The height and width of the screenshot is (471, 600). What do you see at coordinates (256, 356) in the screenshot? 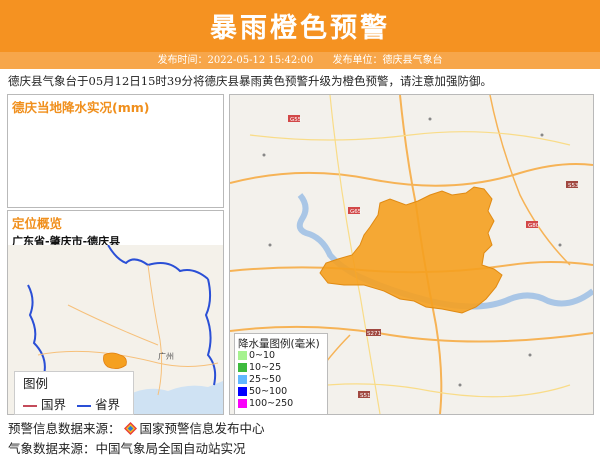
I see `rainfall-legend-item: 0~10` at bounding box center [256, 356].